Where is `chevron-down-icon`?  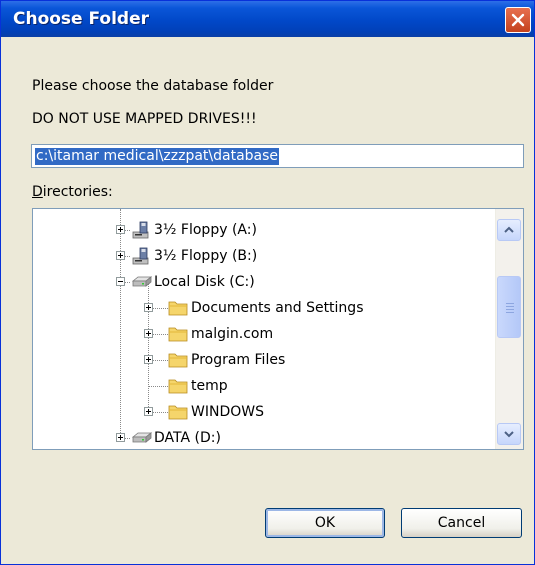 chevron-down-icon is located at coordinates (509, 434).